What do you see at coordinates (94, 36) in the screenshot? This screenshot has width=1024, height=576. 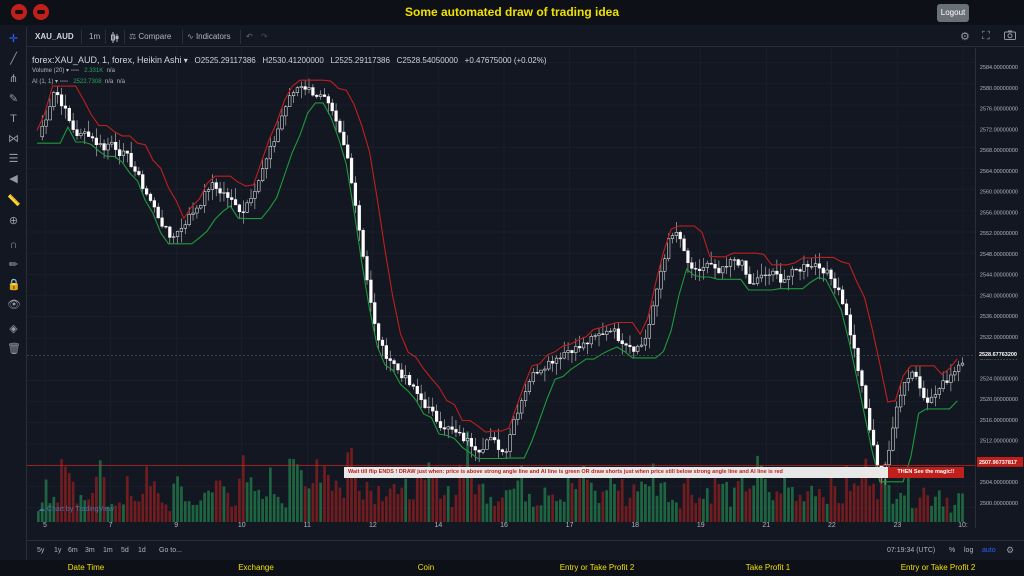 I see `interval-button: 1m` at bounding box center [94, 36].